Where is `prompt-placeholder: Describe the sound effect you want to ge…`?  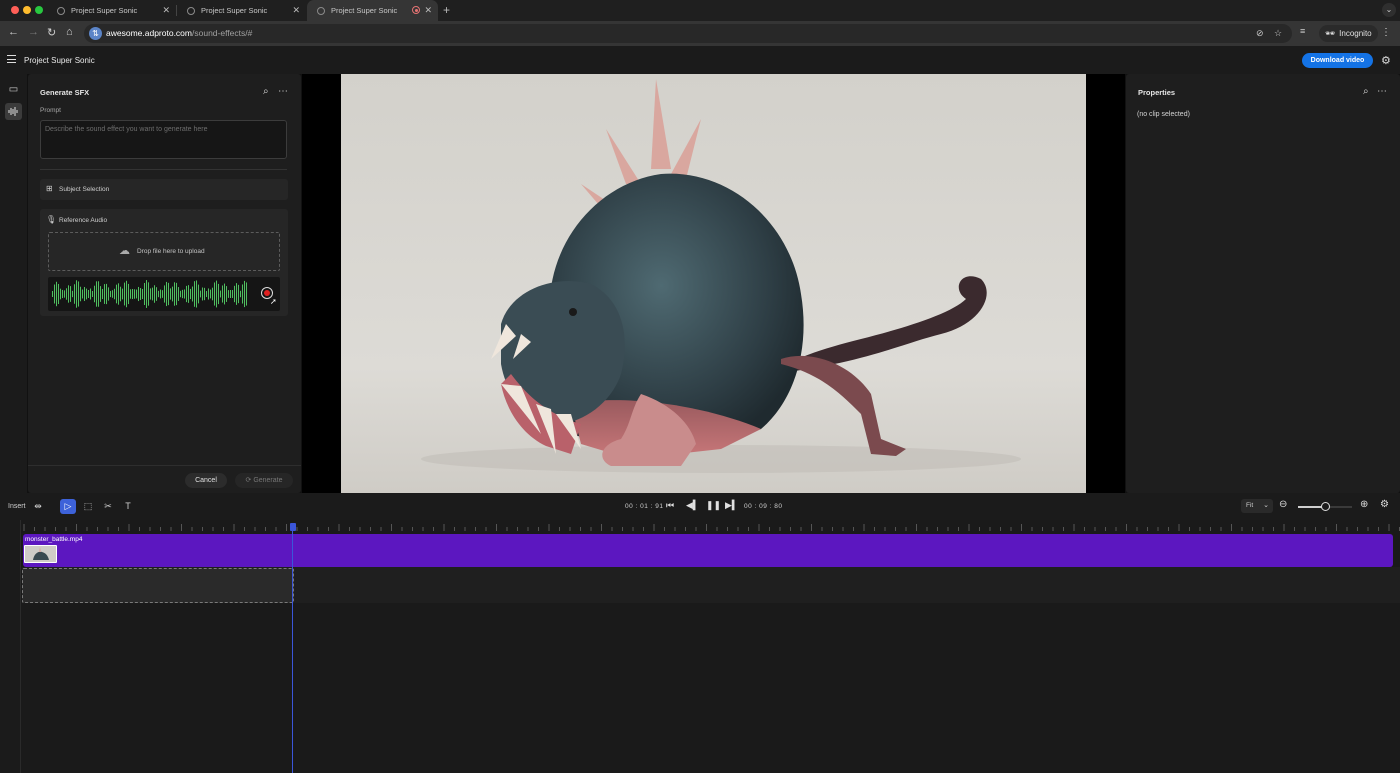
prompt-placeholder: Describe the sound effect you want to ge… is located at coordinates (126, 129).